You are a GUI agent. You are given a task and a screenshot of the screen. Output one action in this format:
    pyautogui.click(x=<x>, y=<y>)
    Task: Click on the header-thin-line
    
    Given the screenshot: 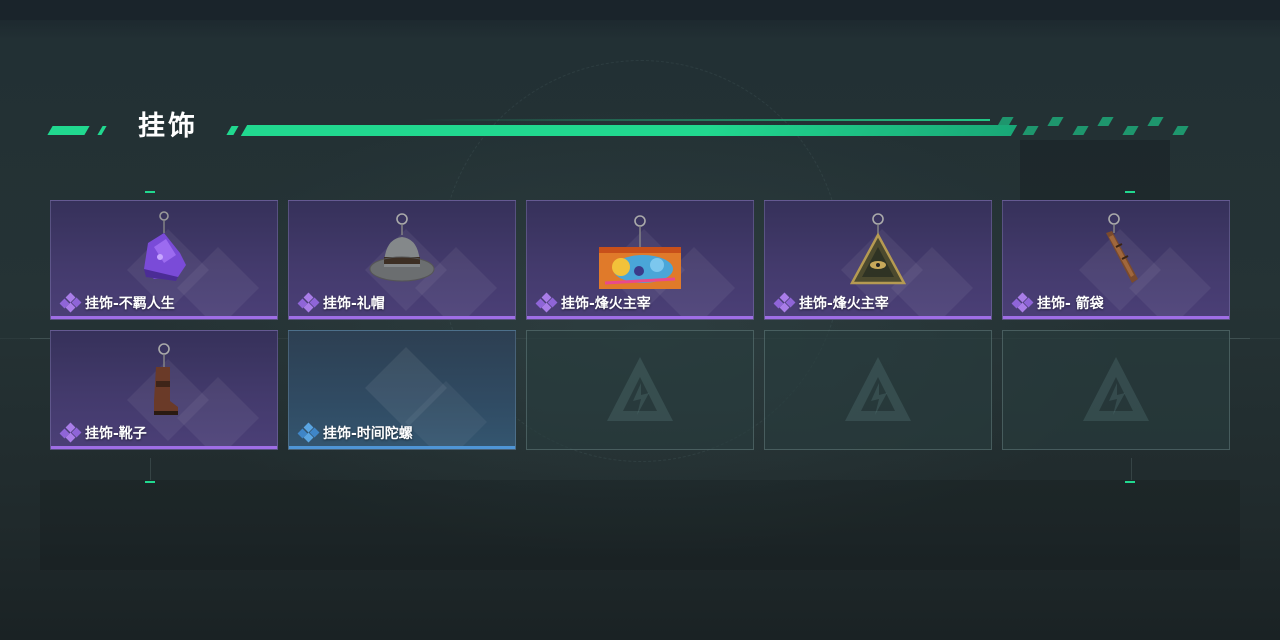 What is the action you would take?
    pyautogui.click(x=705, y=120)
    